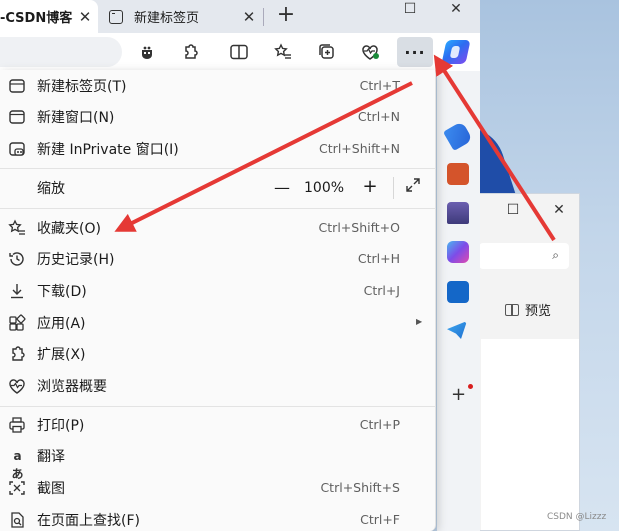  Describe the element at coordinates (218, 258) in the screenshot. I see `menu-item-history: 历史记录(H) Ctrl+H` at that location.